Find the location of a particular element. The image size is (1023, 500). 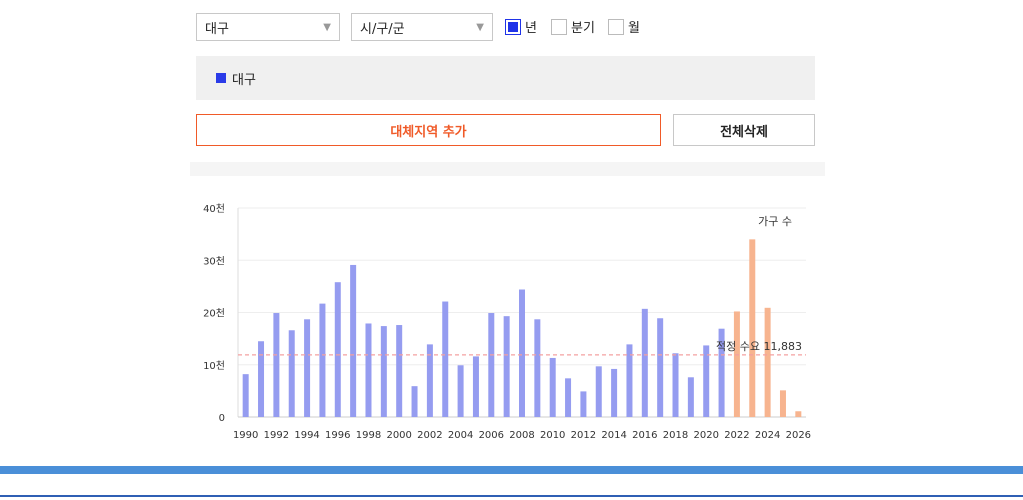

delete-all-button: 전체삭제 is located at coordinates (744, 130).